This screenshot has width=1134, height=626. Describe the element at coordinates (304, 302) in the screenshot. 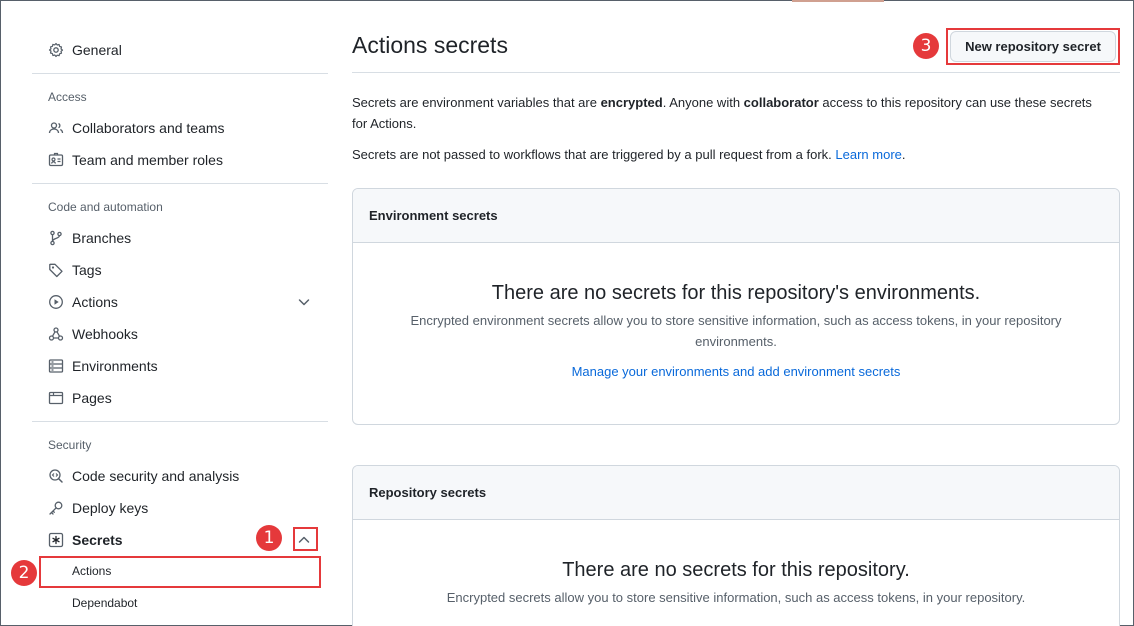

I see `chevron-down-icon` at that location.